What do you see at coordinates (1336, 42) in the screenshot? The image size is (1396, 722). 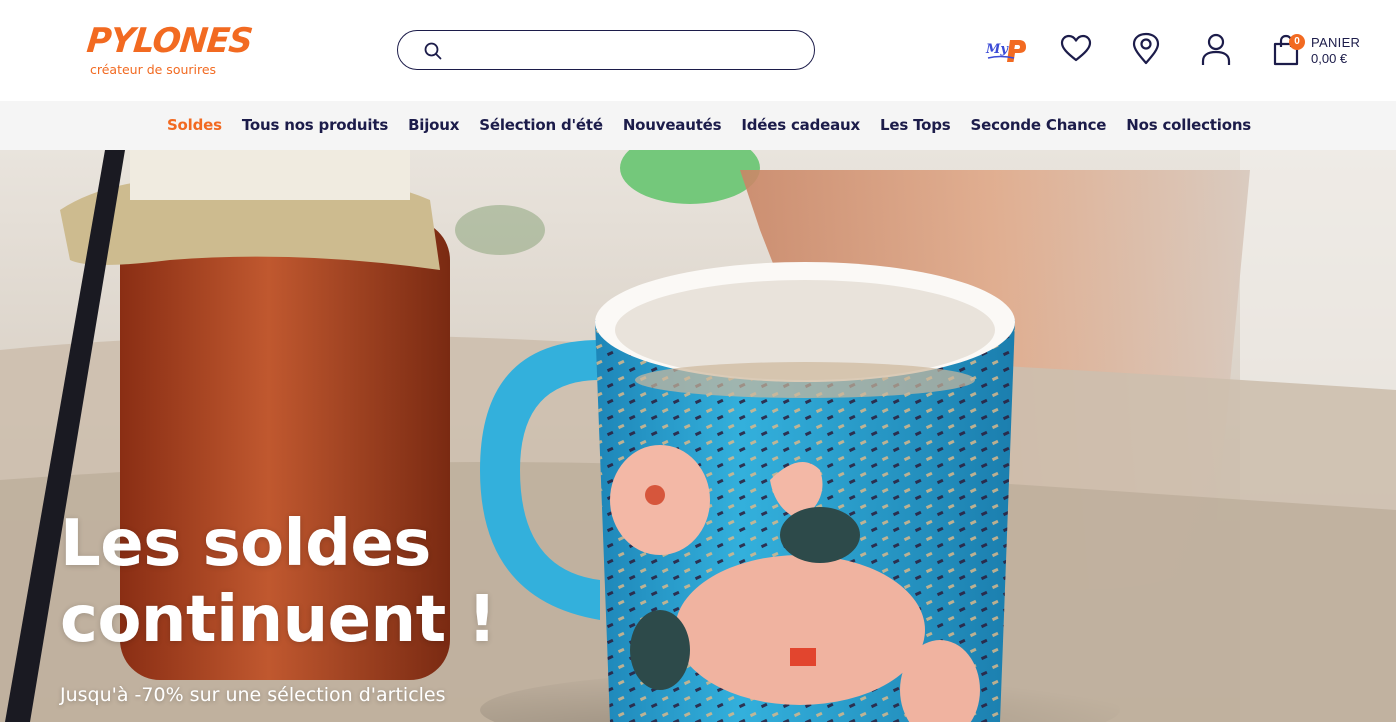 I see `cart-label: PANIER` at bounding box center [1336, 42].